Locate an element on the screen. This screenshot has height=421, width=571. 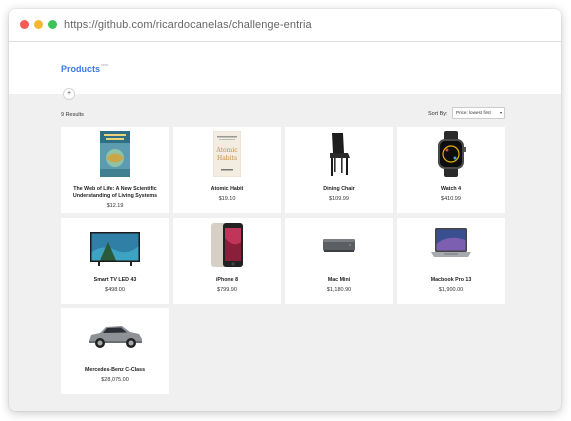
product-card: Macbook Pro 13 $1,900.00 is located at coordinates (451, 261).